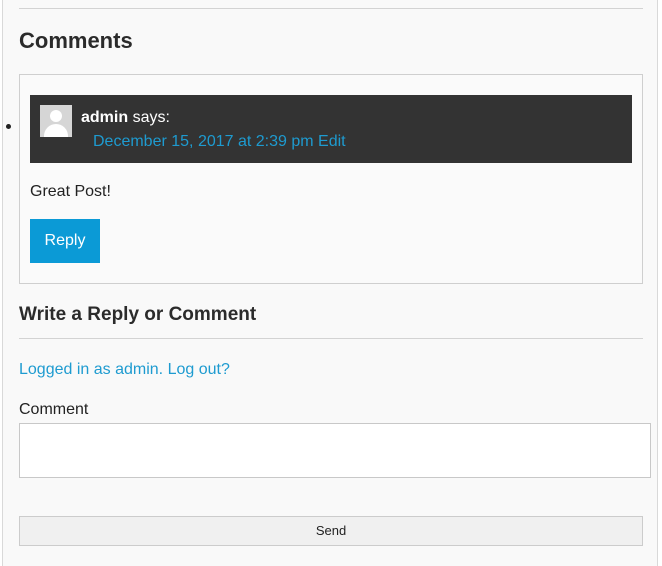 The width and height of the screenshot is (662, 566). Describe the element at coordinates (199, 369) in the screenshot. I see `logout-link: Log out?` at that location.